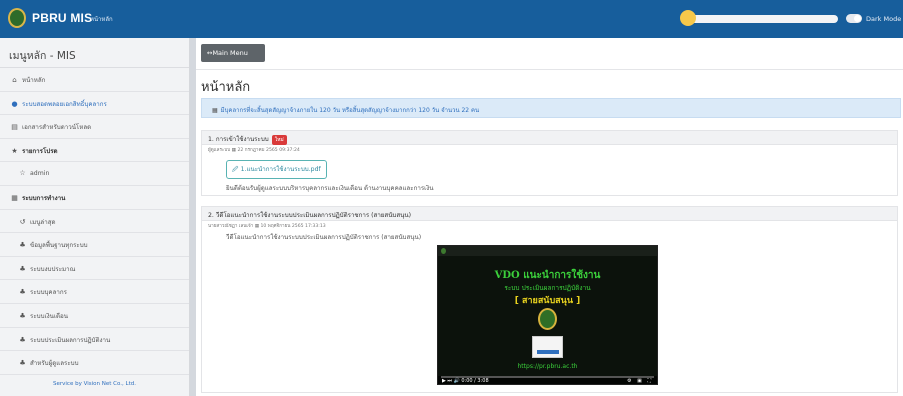  I want to click on video-controls: ▶ ⏭ 🔊 0:00 / 3:08 ⚙ ▣ ⛶, so click(547, 380).